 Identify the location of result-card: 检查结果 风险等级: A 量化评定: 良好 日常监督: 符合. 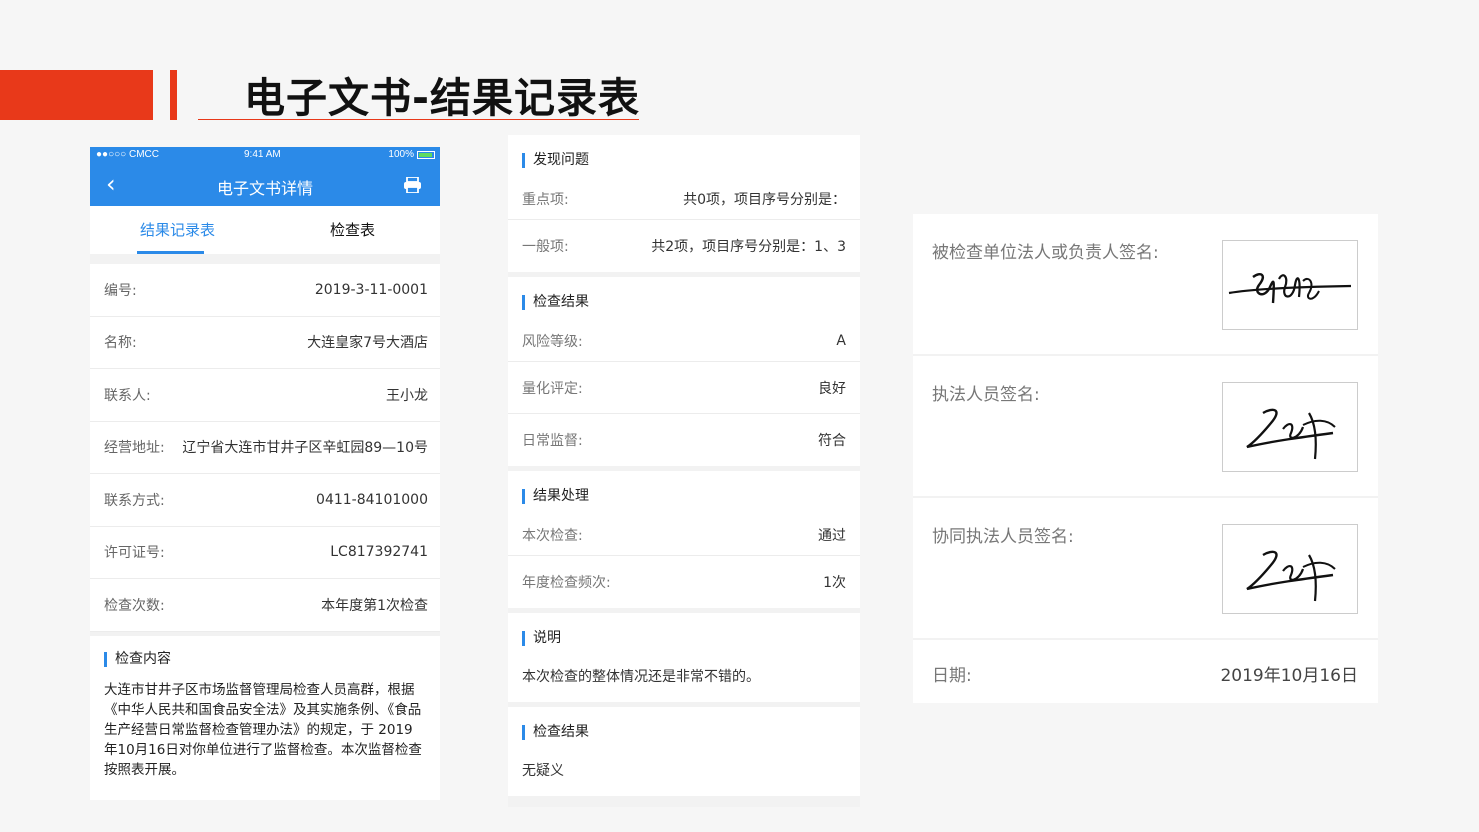
(684, 371).